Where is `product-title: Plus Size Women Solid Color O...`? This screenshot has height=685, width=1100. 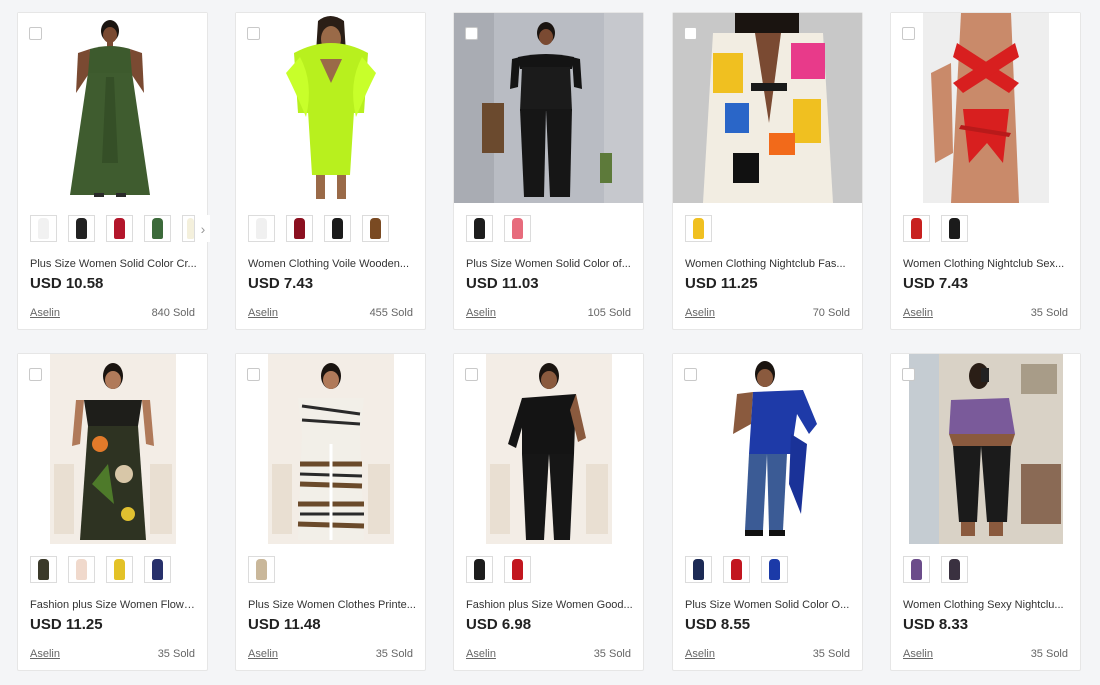 product-title: Plus Size Women Solid Color O... is located at coordinates (769, 605).